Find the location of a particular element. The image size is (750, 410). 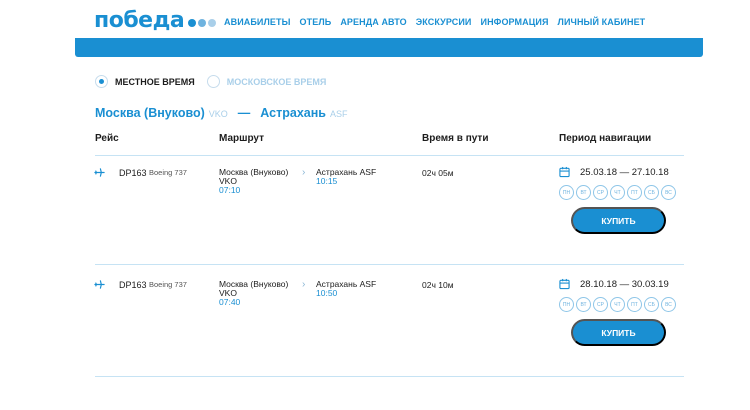

departure: Москва (Внуково) VKO 07:10 is located at coordinates (253, 181).